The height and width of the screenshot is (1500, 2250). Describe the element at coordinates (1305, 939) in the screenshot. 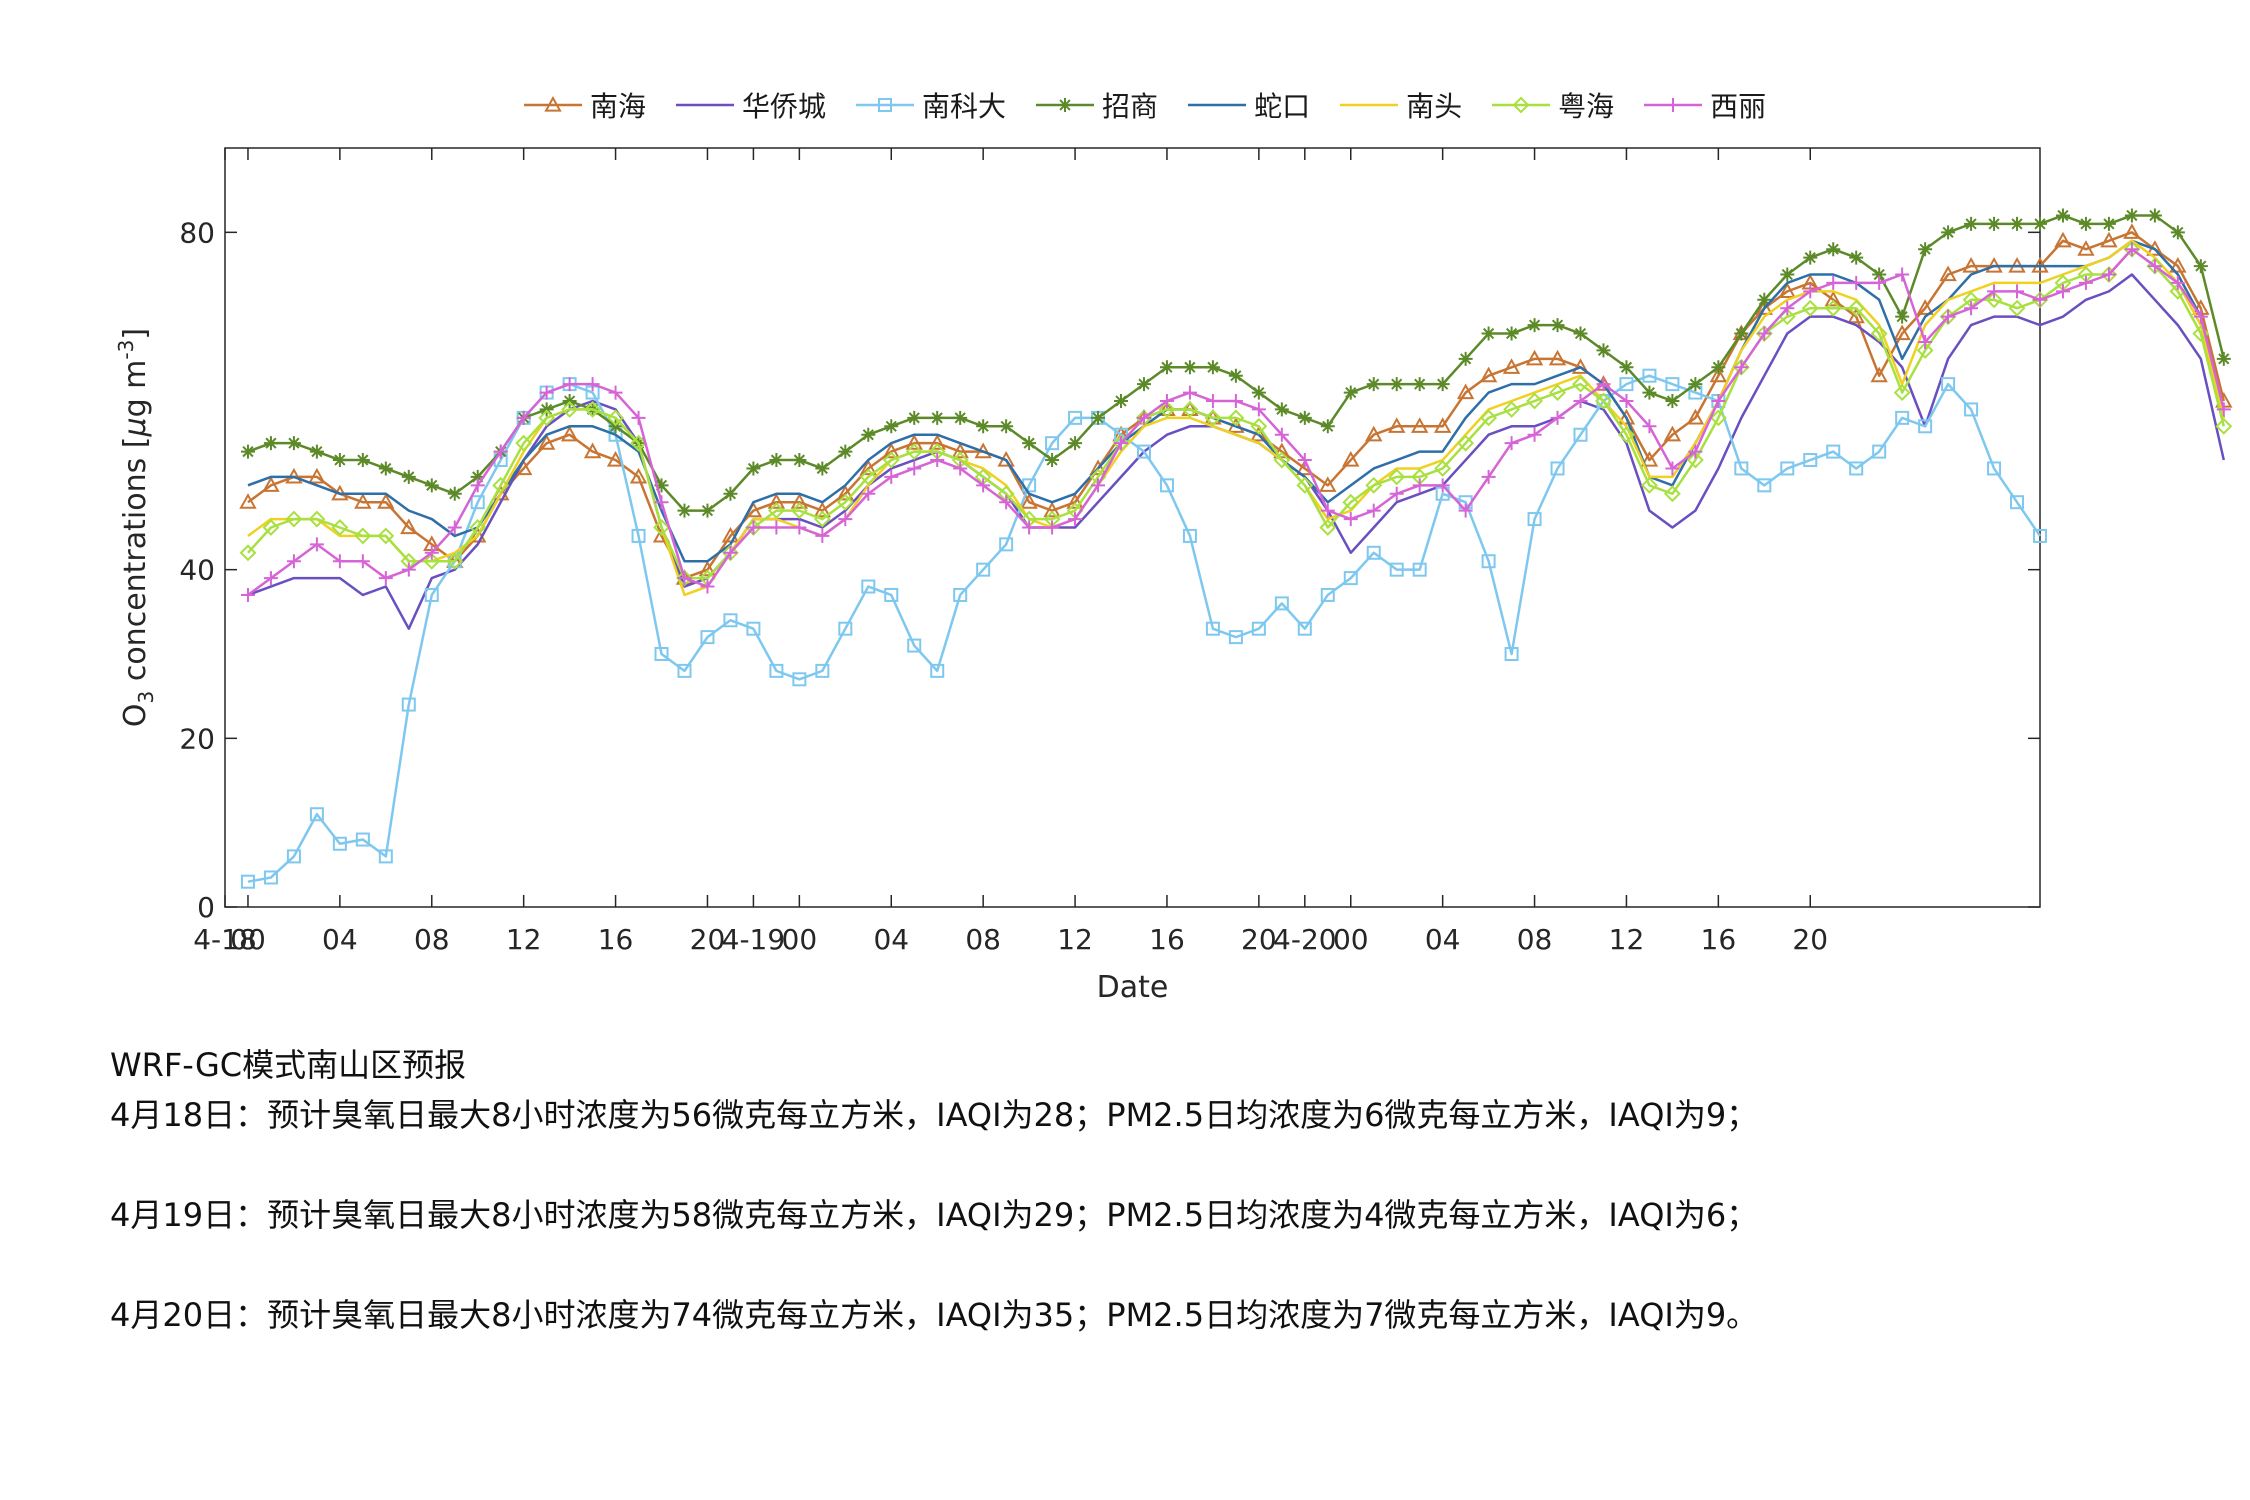

I see `x-tick-label: 4-20` at that location.